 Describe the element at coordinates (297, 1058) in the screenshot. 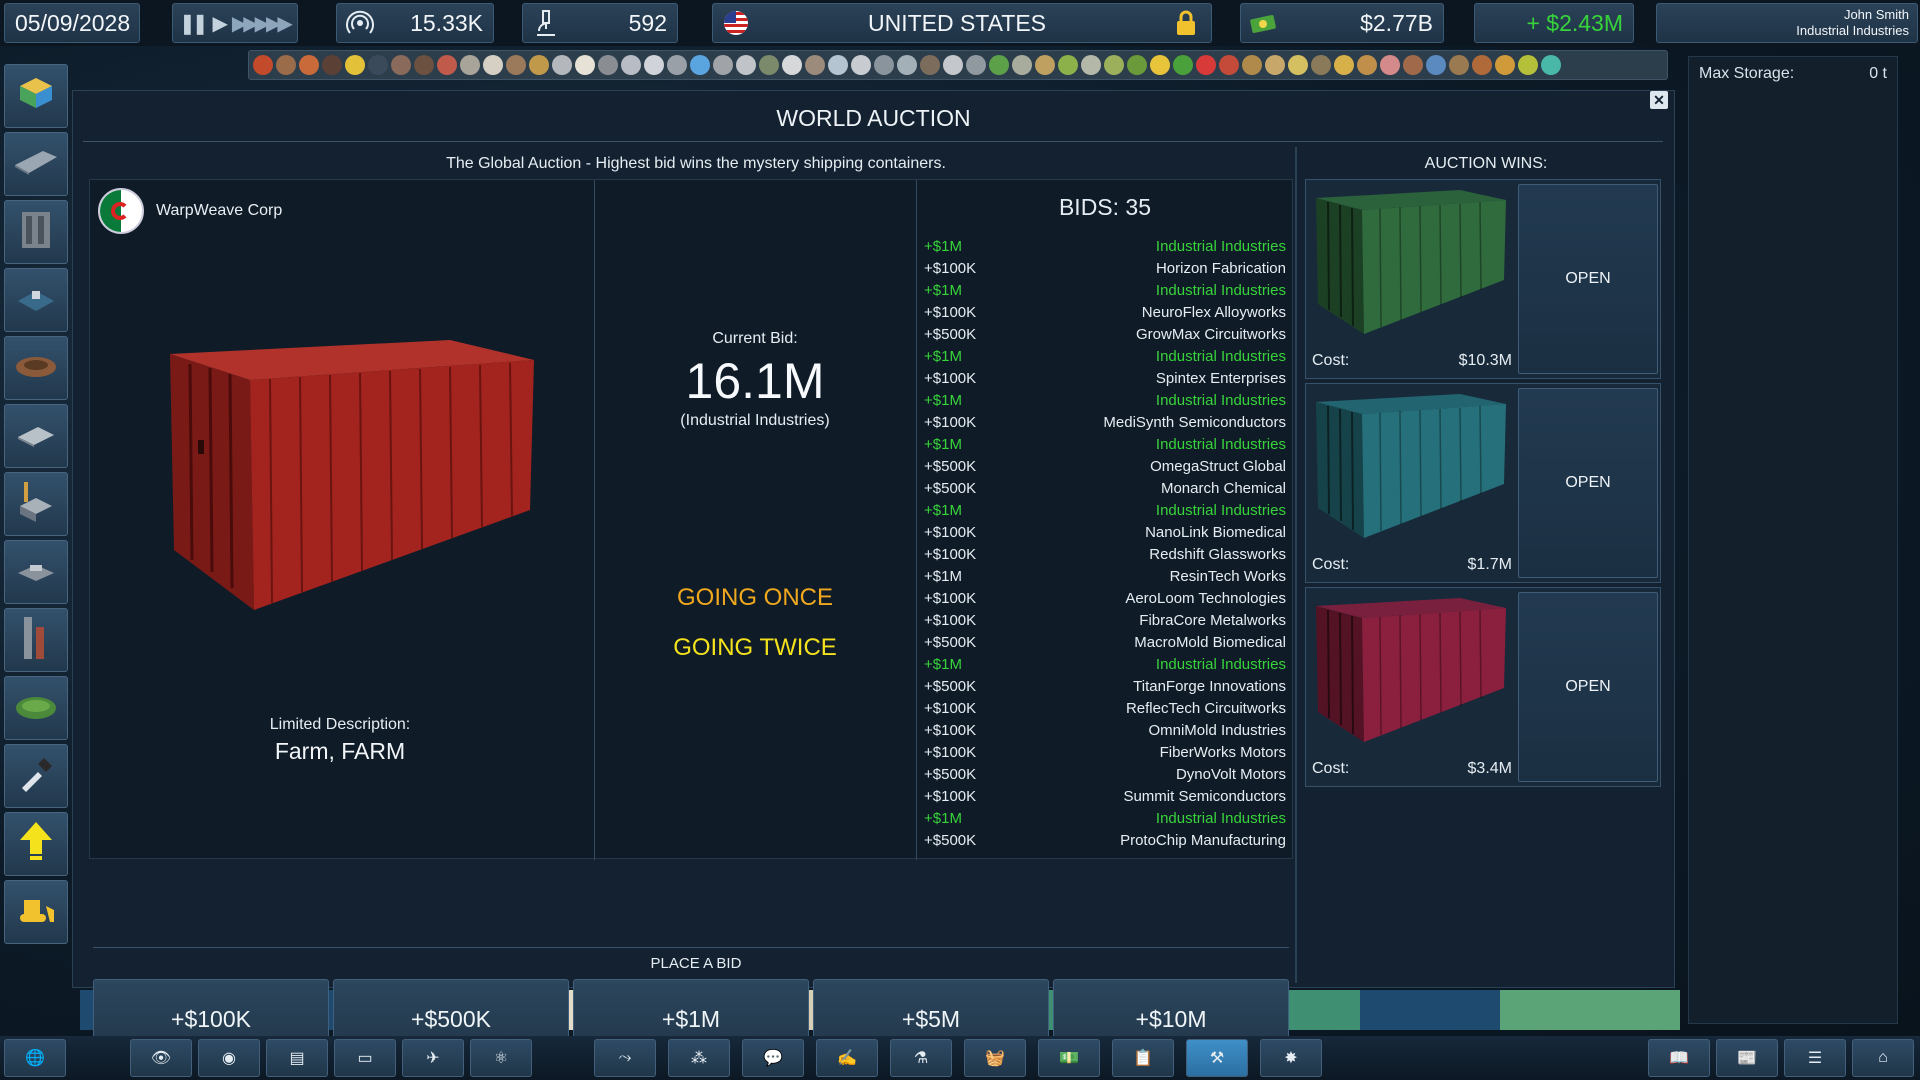

I see `finance-button: ▤` at that location.